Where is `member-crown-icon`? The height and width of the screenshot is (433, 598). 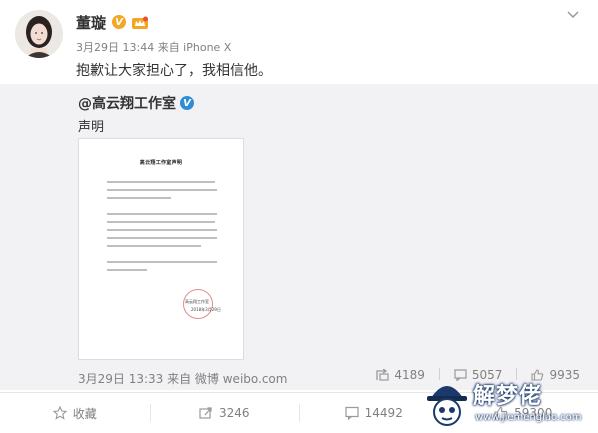 member-crown-icon is located at coordinates (140, 22).